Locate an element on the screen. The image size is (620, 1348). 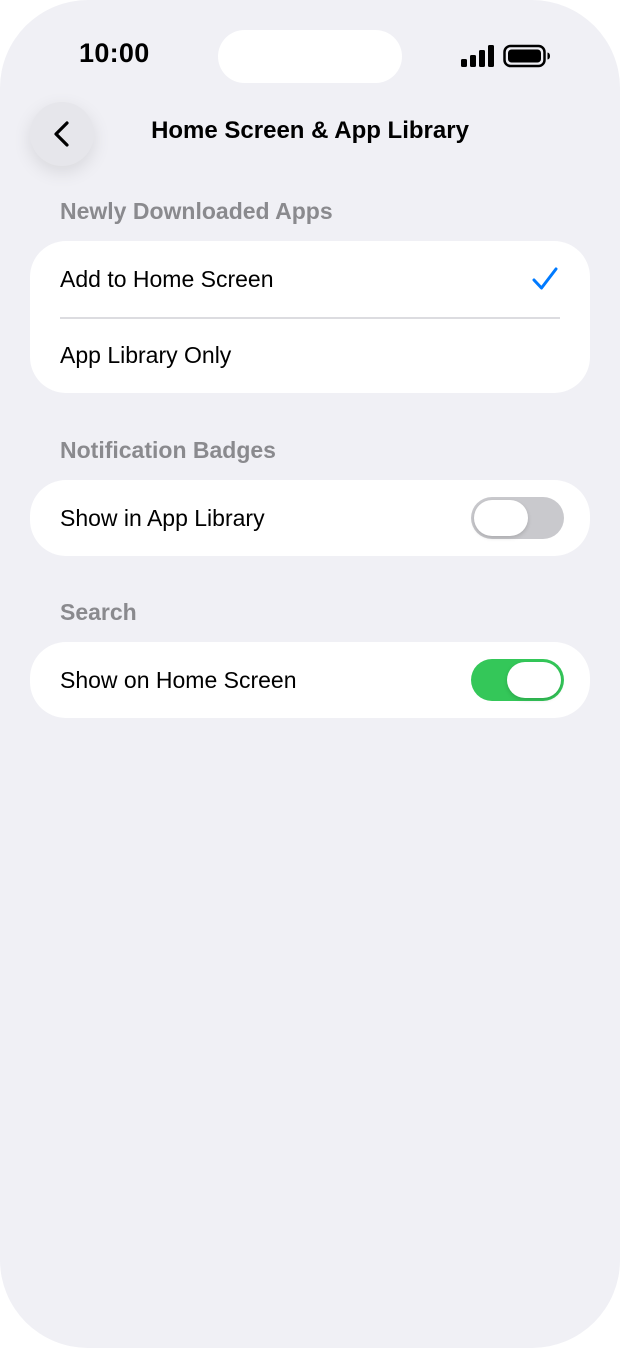
option-add-to-home-screen: Add to Home Screen is located at coordinates (310, 279).